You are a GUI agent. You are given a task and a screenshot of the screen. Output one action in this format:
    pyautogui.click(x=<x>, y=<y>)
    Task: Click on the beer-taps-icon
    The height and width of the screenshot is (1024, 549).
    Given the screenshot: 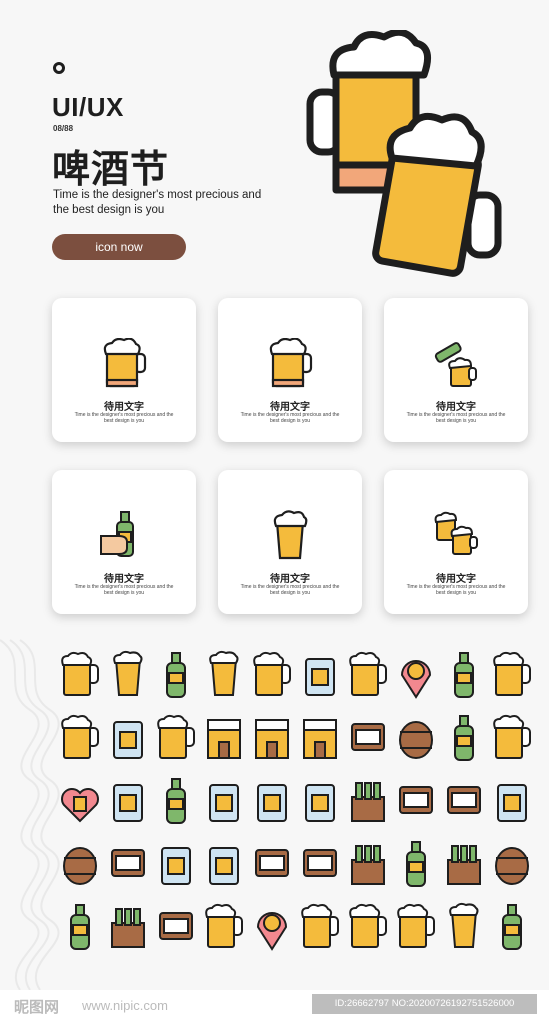 What is the action you would take?
    pyautogui.click(x=82, y=741)
    